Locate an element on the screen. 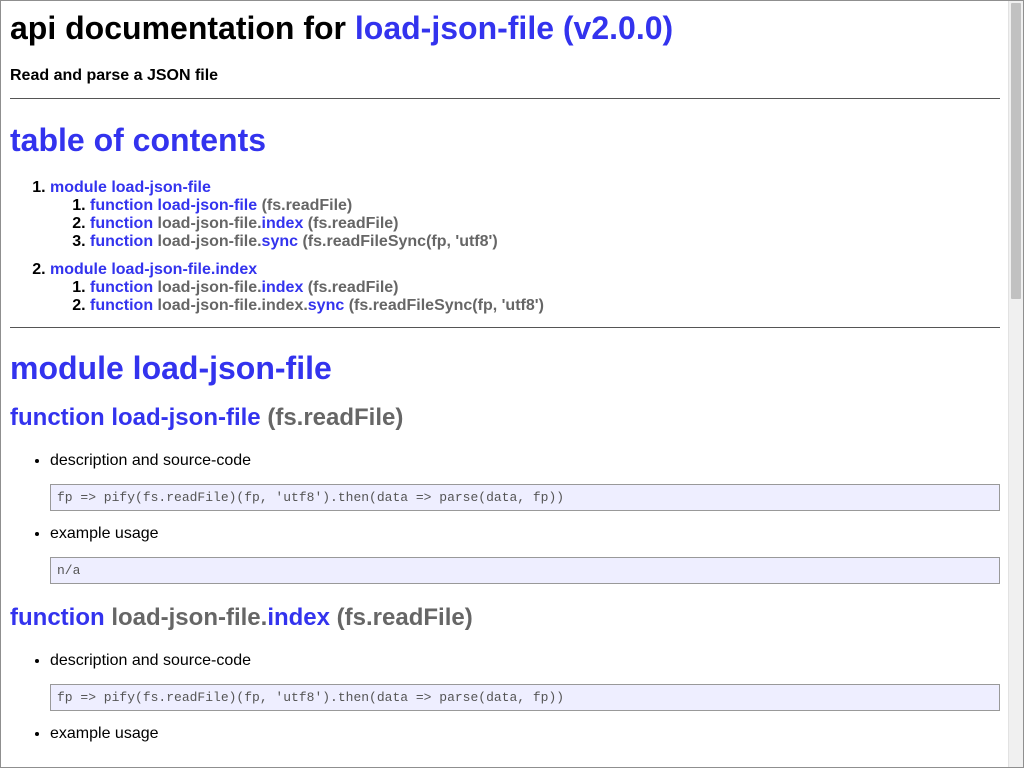 The height and width of the screenshot is (768, 1024). toc-namespace: load-json-file.index. is located at coordinates (232, 305).